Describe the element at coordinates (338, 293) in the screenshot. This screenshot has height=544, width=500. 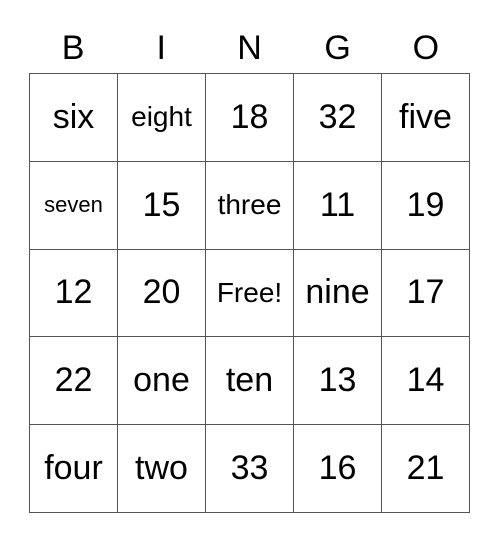
I see `bingo-cell: nine` at that location.